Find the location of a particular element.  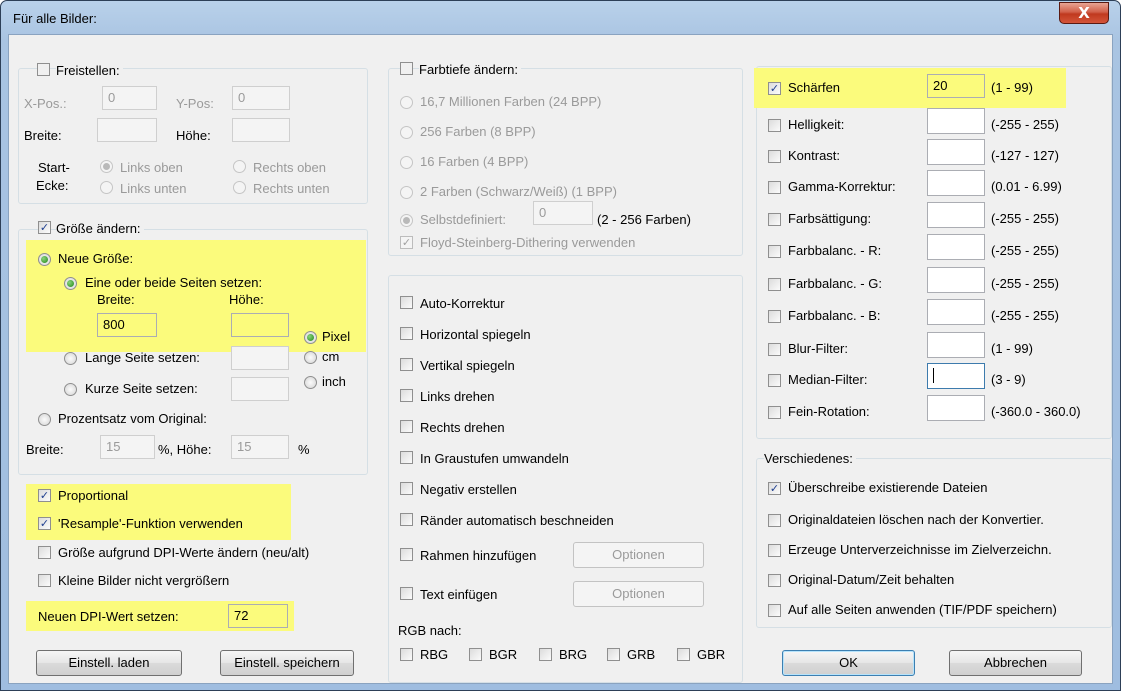

cancel-button: Abbrechen is located at coordinates (1015, 663).